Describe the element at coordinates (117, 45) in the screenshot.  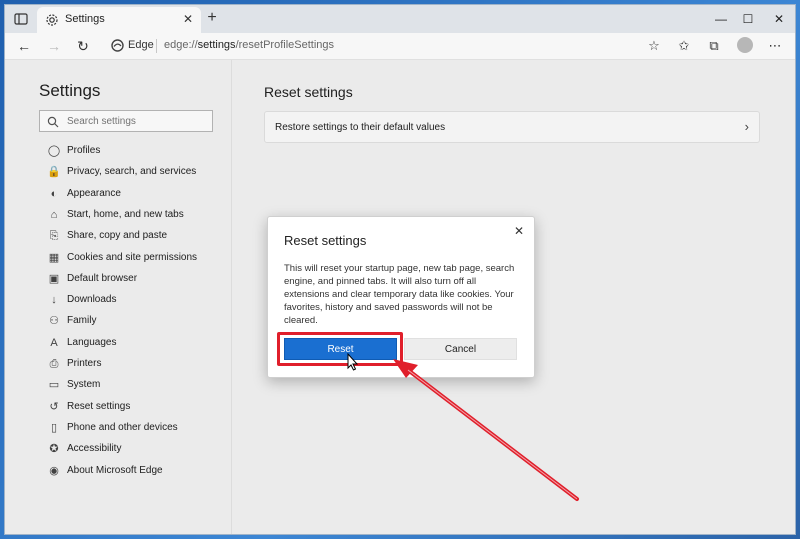
I see `edge-logo-icon` at that location.